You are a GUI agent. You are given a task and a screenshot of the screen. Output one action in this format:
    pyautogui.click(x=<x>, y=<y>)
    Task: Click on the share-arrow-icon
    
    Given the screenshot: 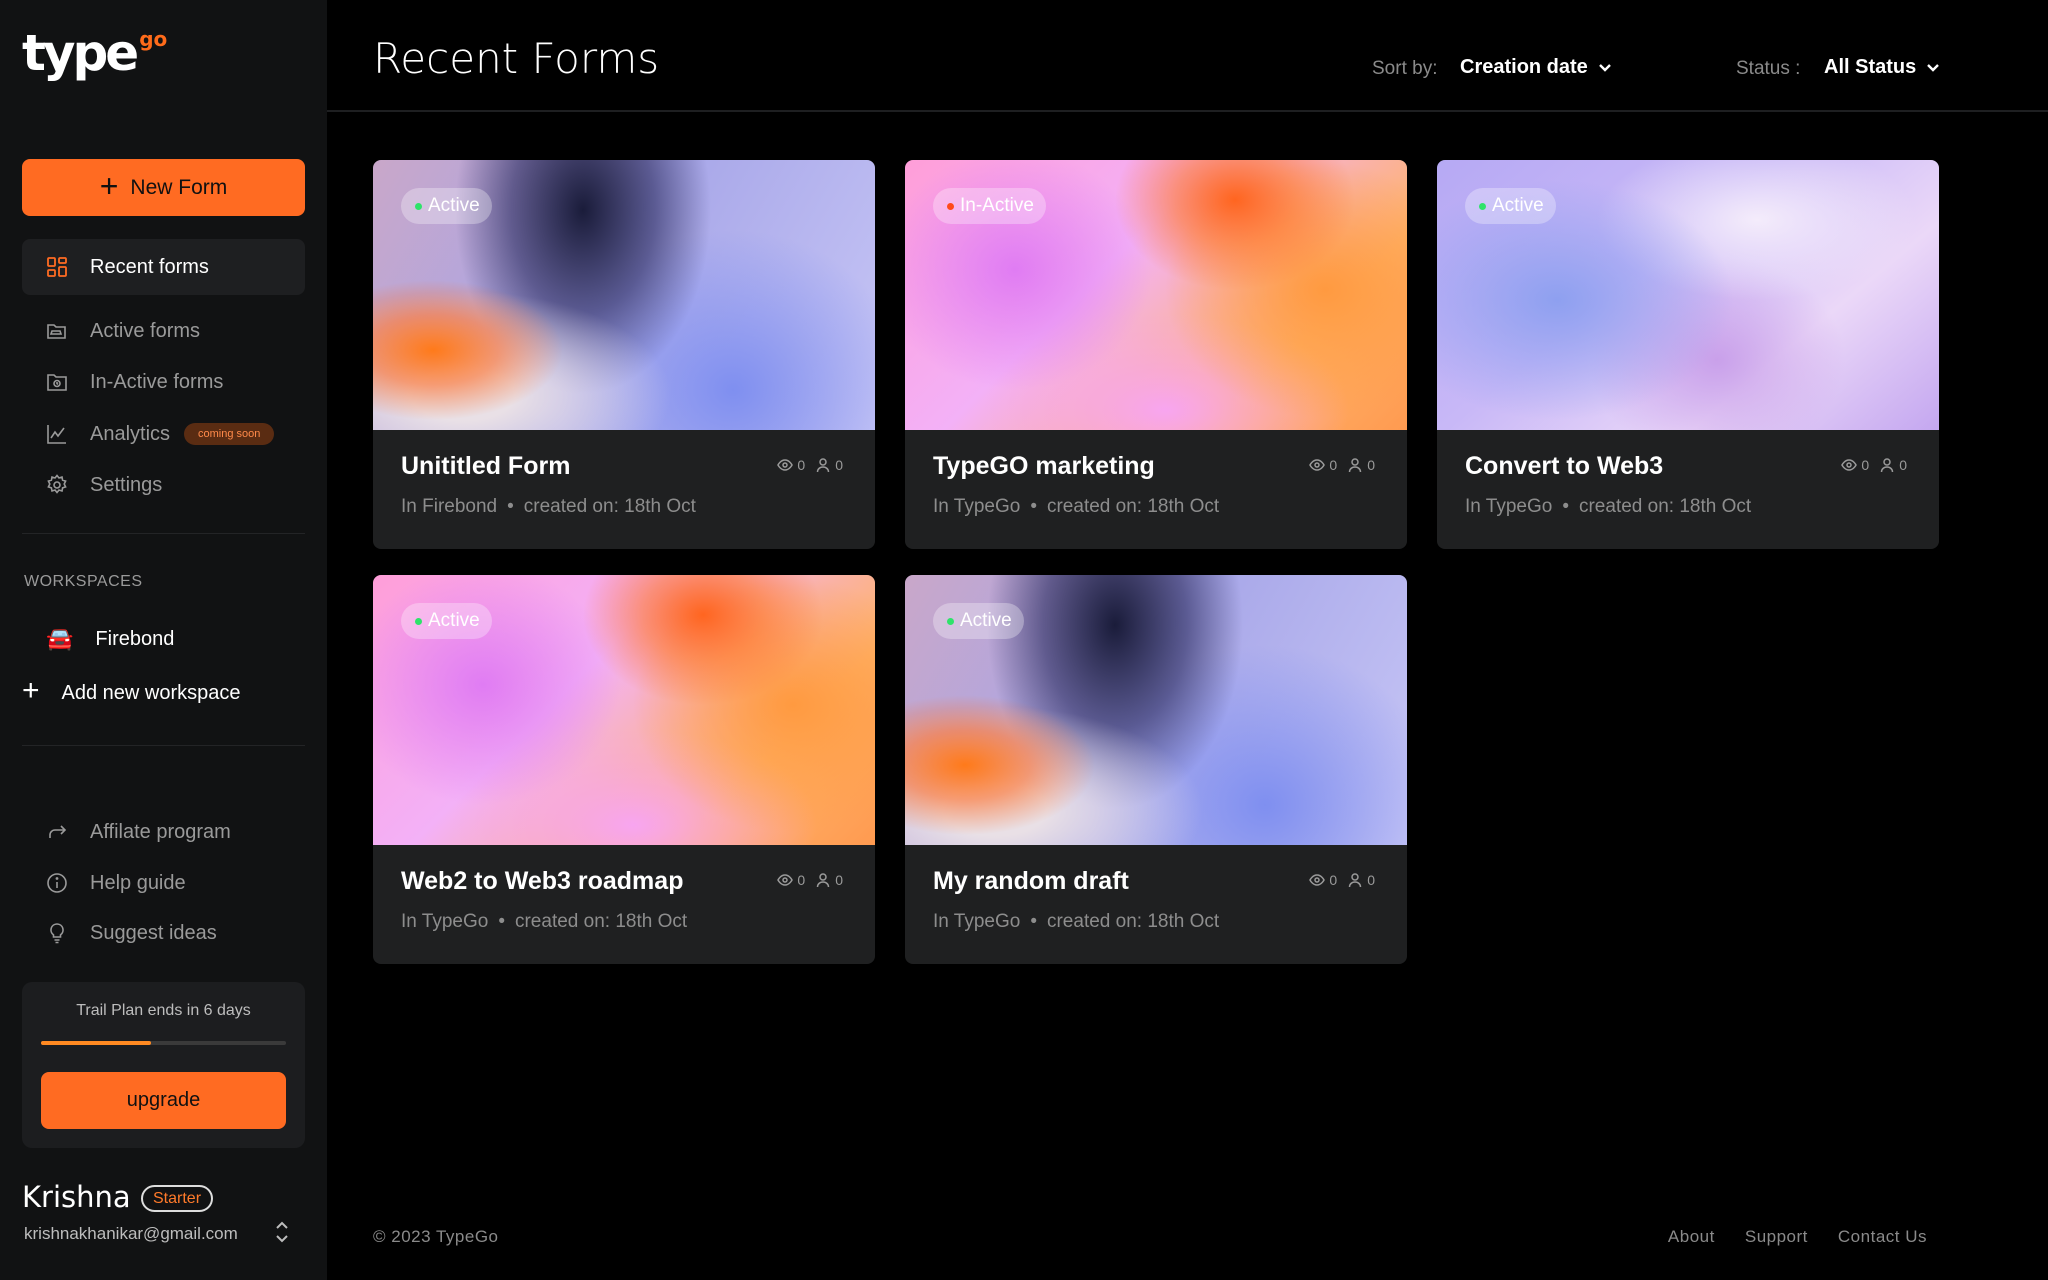 What is the action you would take?
    pyautogui.click(x=58, y=831)
    